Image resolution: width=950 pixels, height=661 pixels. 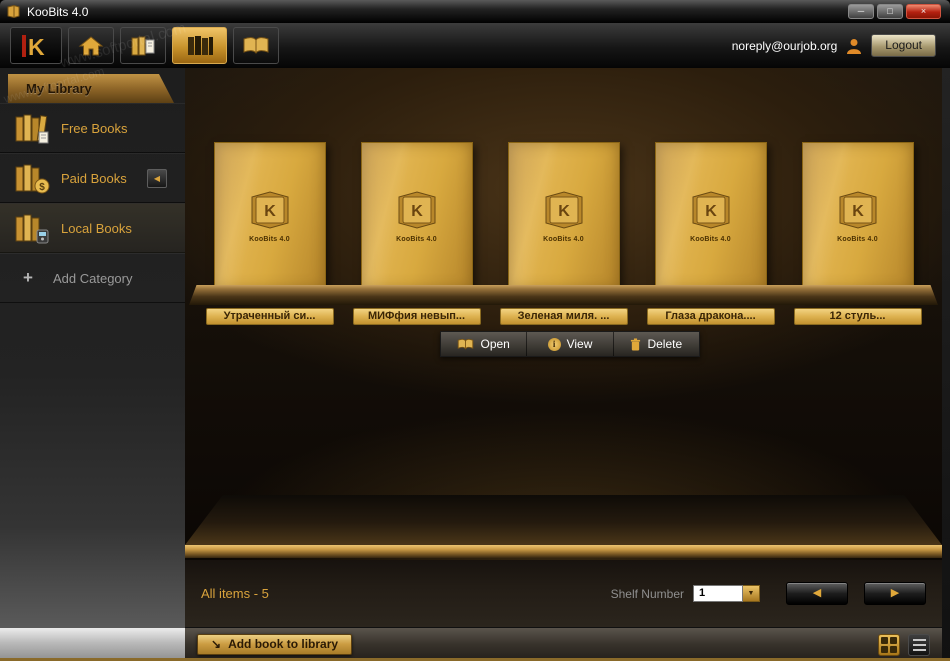 What do you see at coordinates (32, 179) in the screenshot?
I see `paid-books-icon: $` at bounding box center [32, 179].